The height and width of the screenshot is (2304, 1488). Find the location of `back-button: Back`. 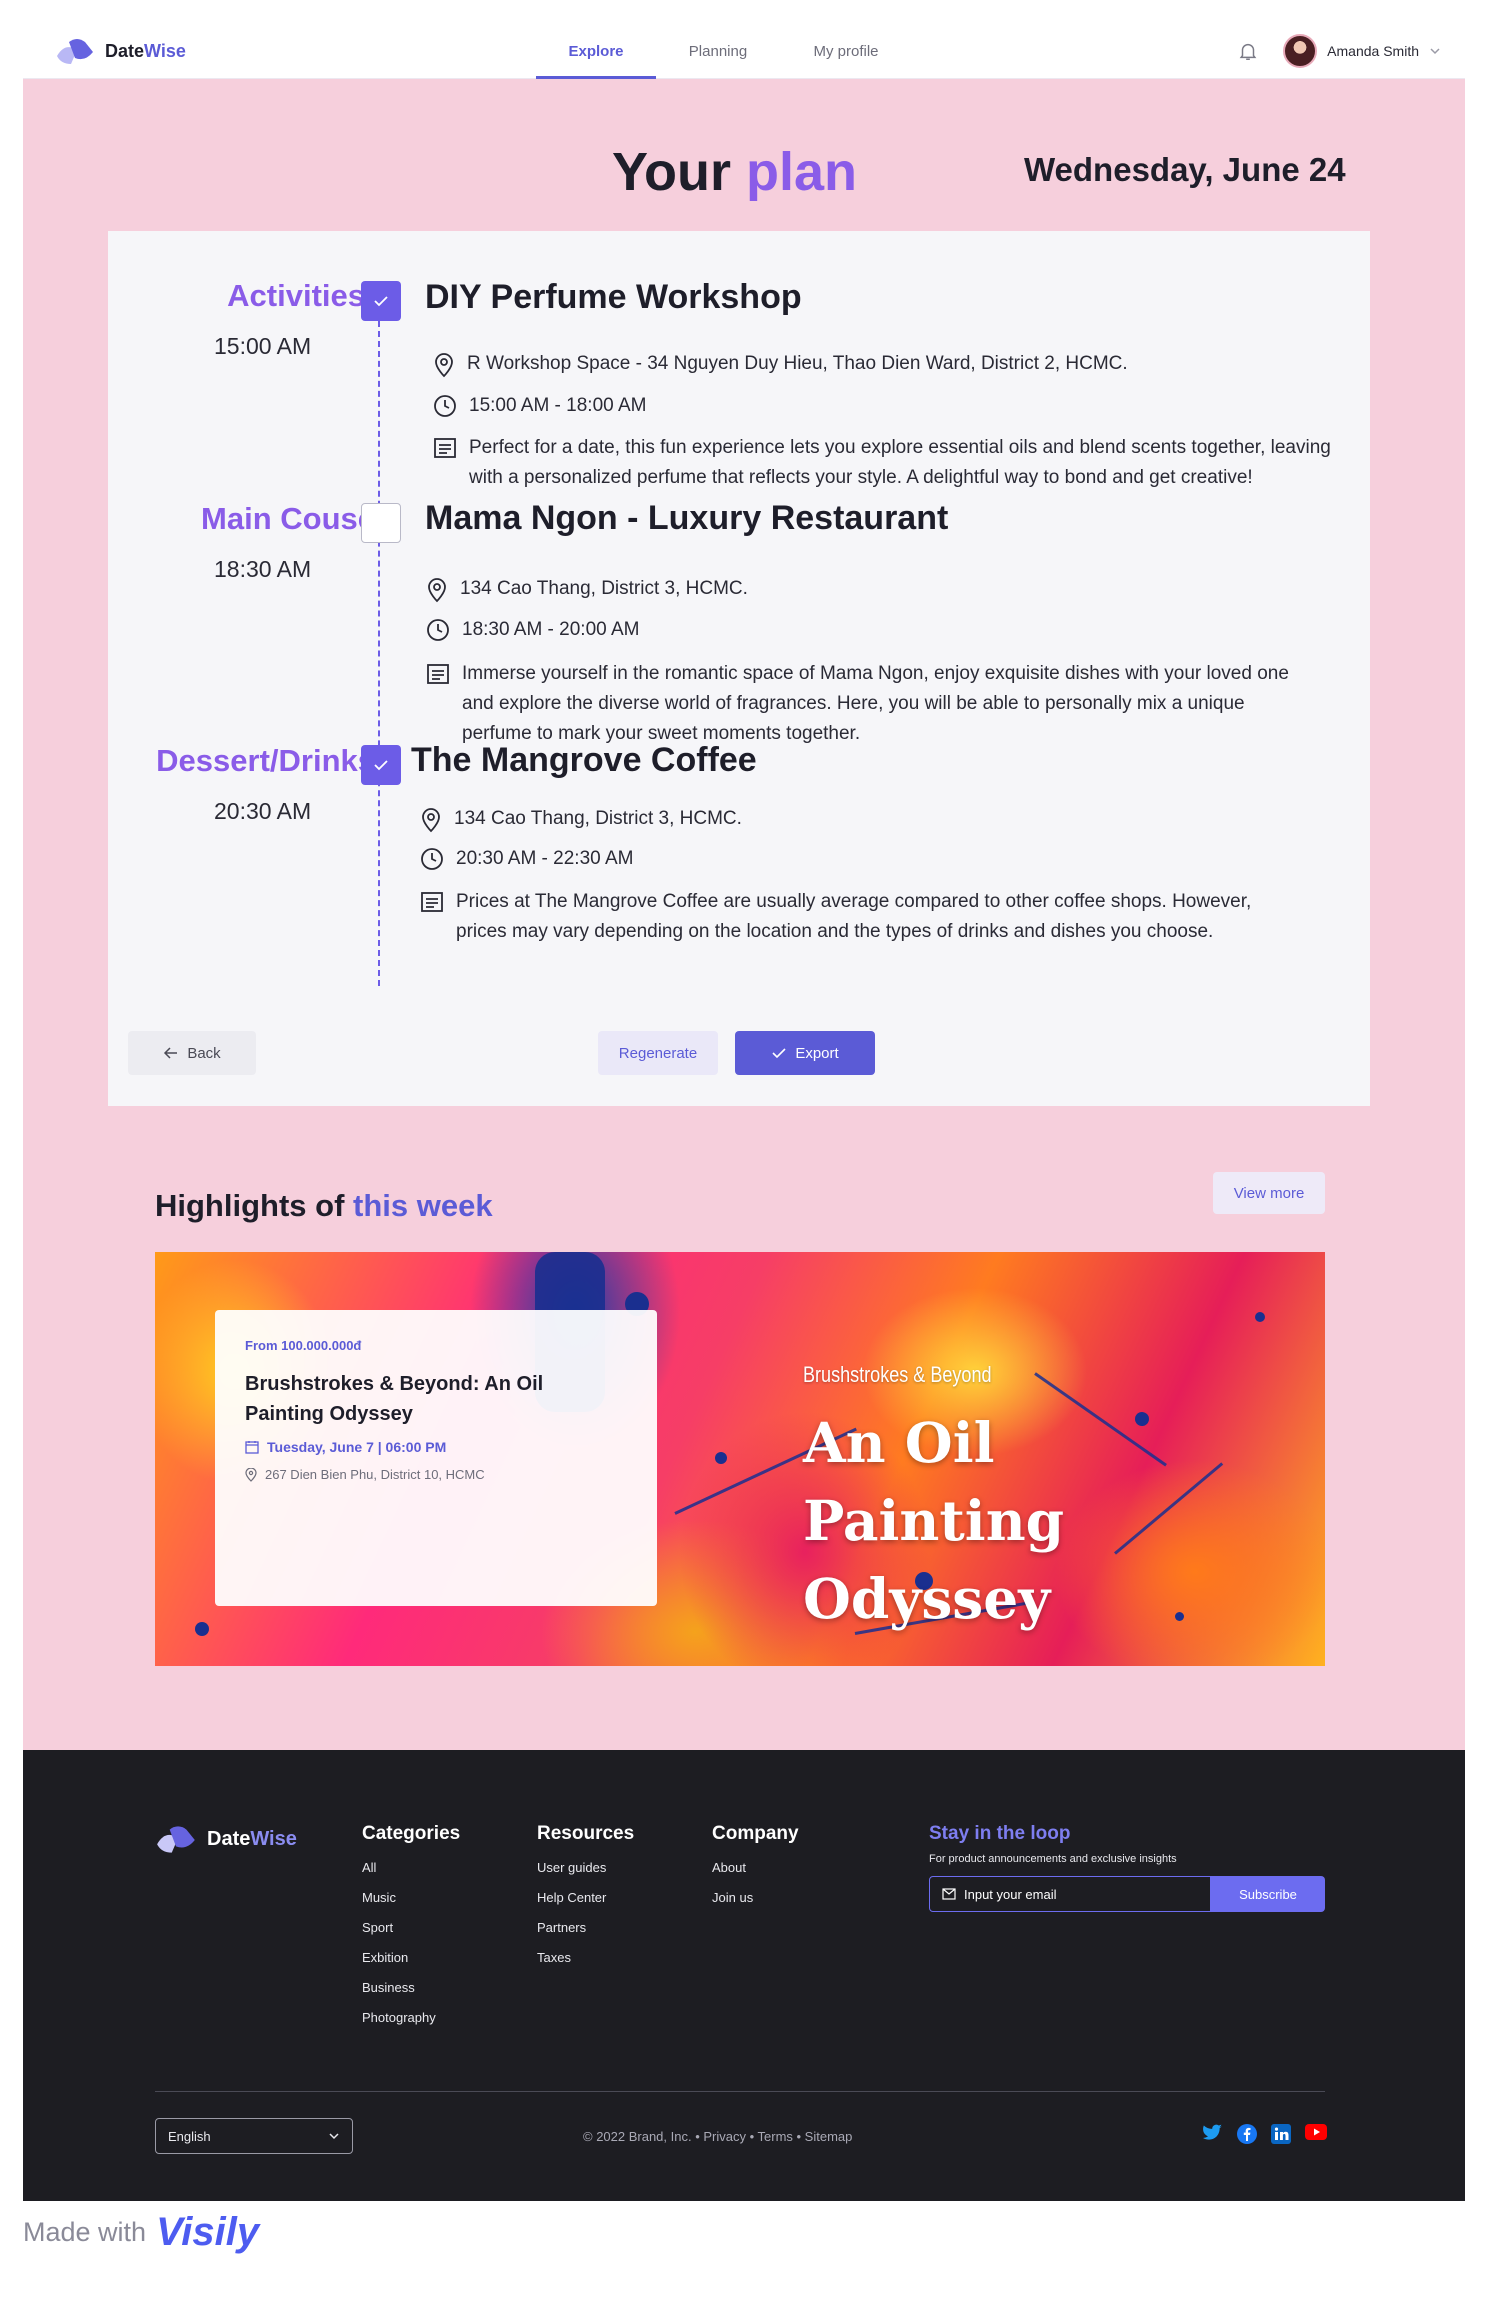

back-button: Back is located at coordinates (192, 1053).